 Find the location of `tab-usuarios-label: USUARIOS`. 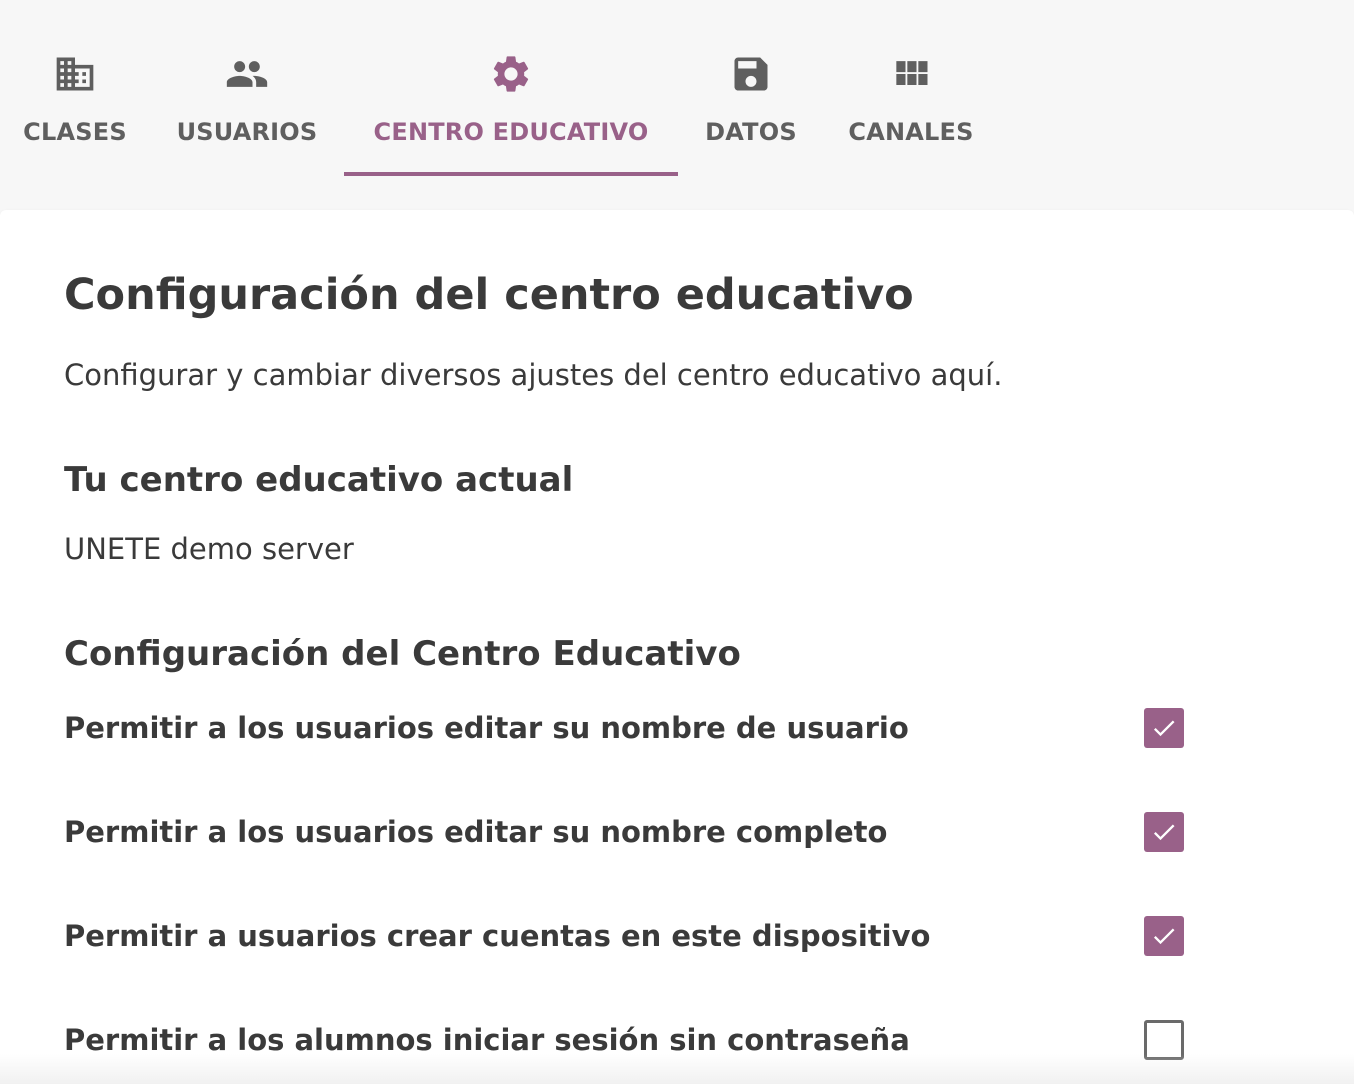

tab-usuarios-label: USUARIOS is located at coordinates (247, 132).